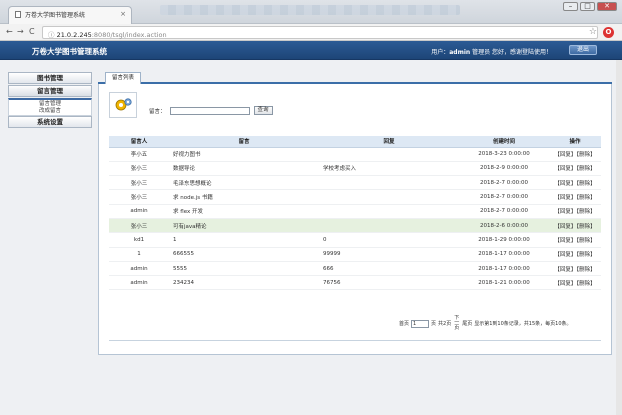 The image size is (622, 415). I want to click on app-title: 万卷大学图书管理系统, so click(69, 51).